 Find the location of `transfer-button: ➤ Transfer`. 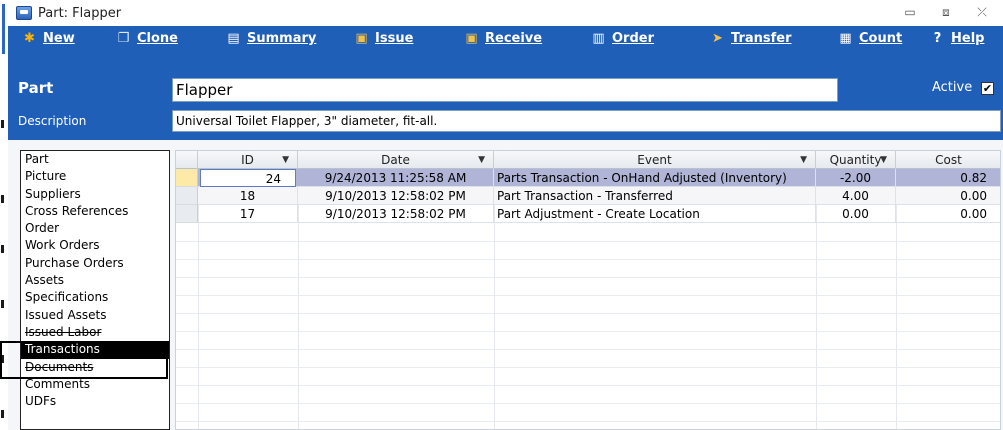

transfer-button: ➤ Transfer is located at coordinates (750, 38).